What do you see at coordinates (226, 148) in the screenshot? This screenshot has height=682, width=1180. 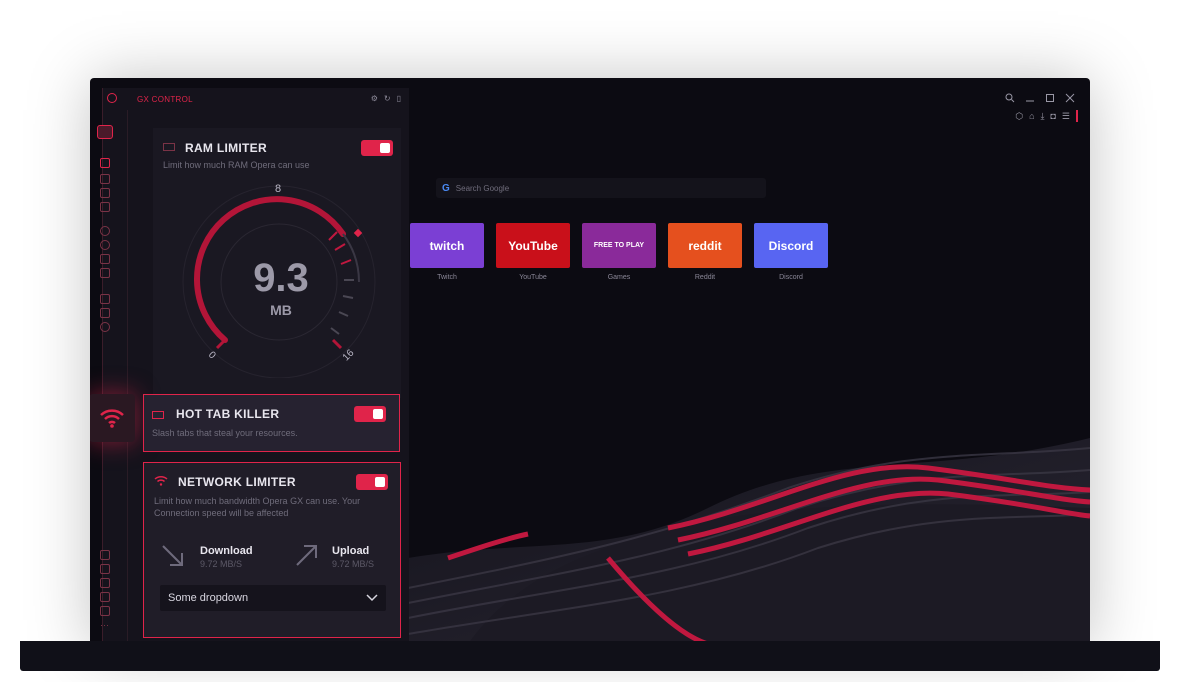 I see `ram-limiter-title: RAM LIMITER` at bounding box center [226, 148].